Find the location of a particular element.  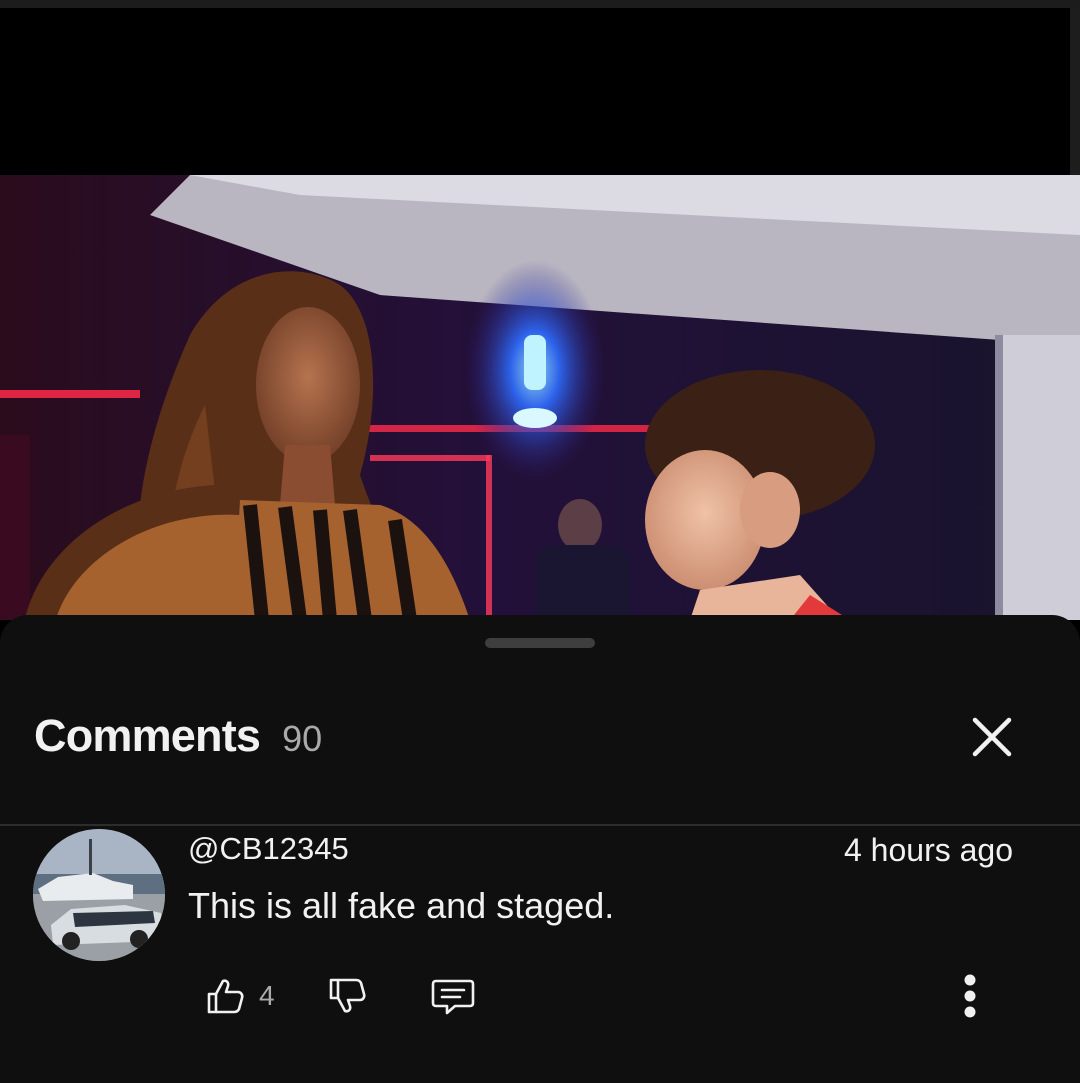

like-count: 4 is located at coordinates (267, 995).